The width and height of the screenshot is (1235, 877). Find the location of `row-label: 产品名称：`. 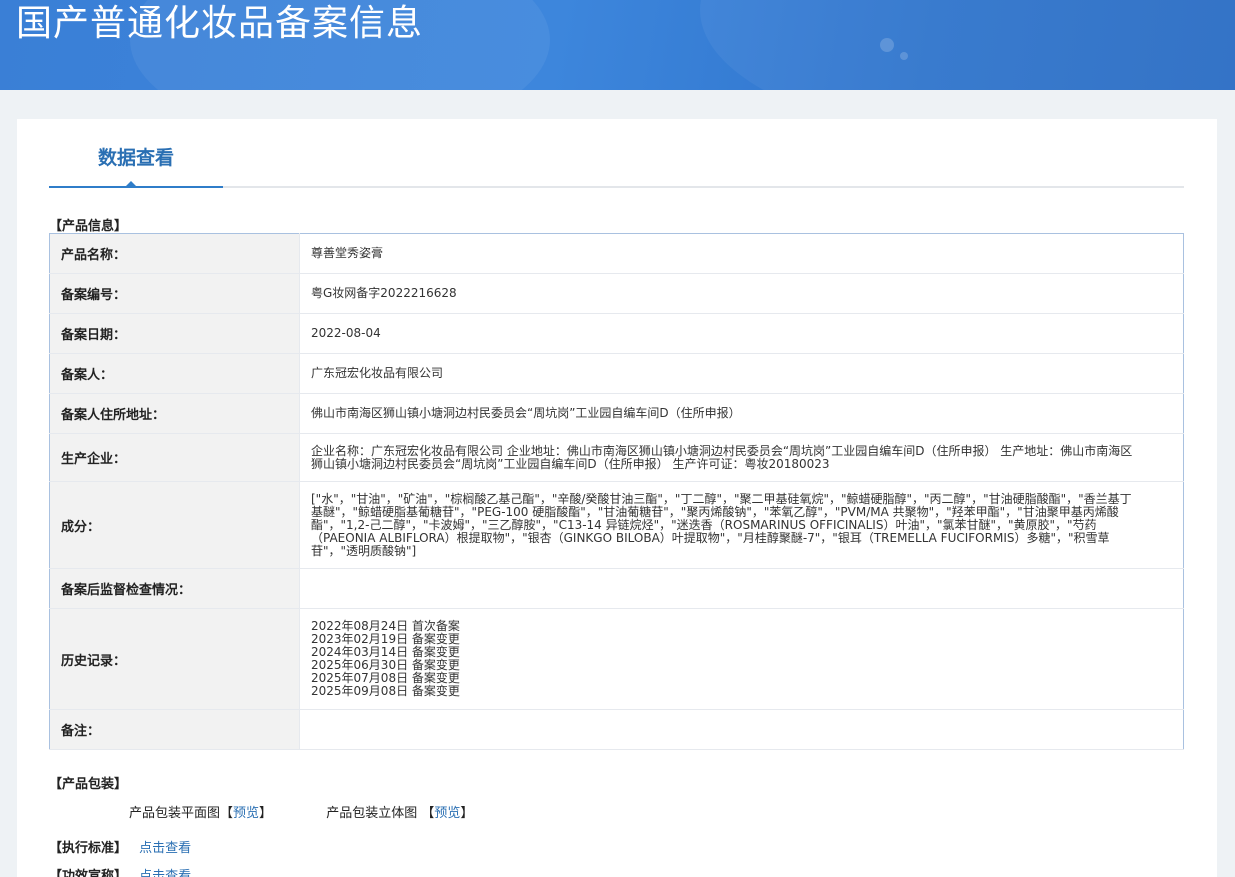

row-label: 产品名称： is located at coordinates (174, 253).